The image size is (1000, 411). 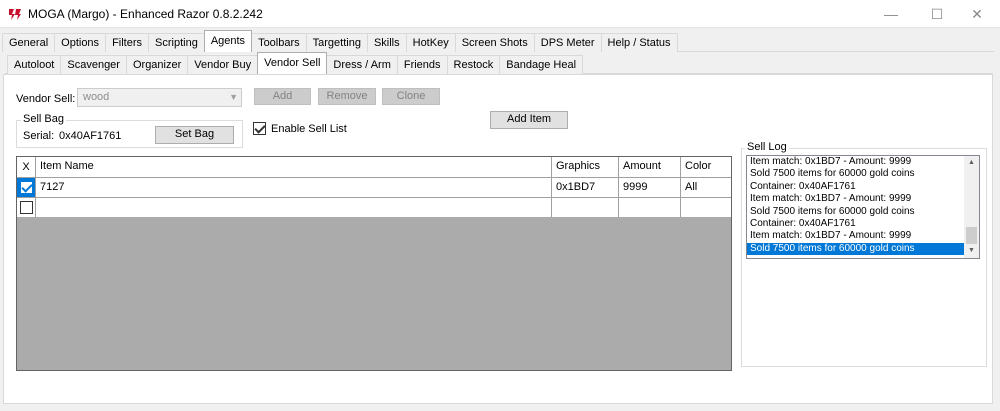 What do you see at coordinates (706, 187) in the screenshot?
I see `color-cell: All` at bounding box center [706, 187].